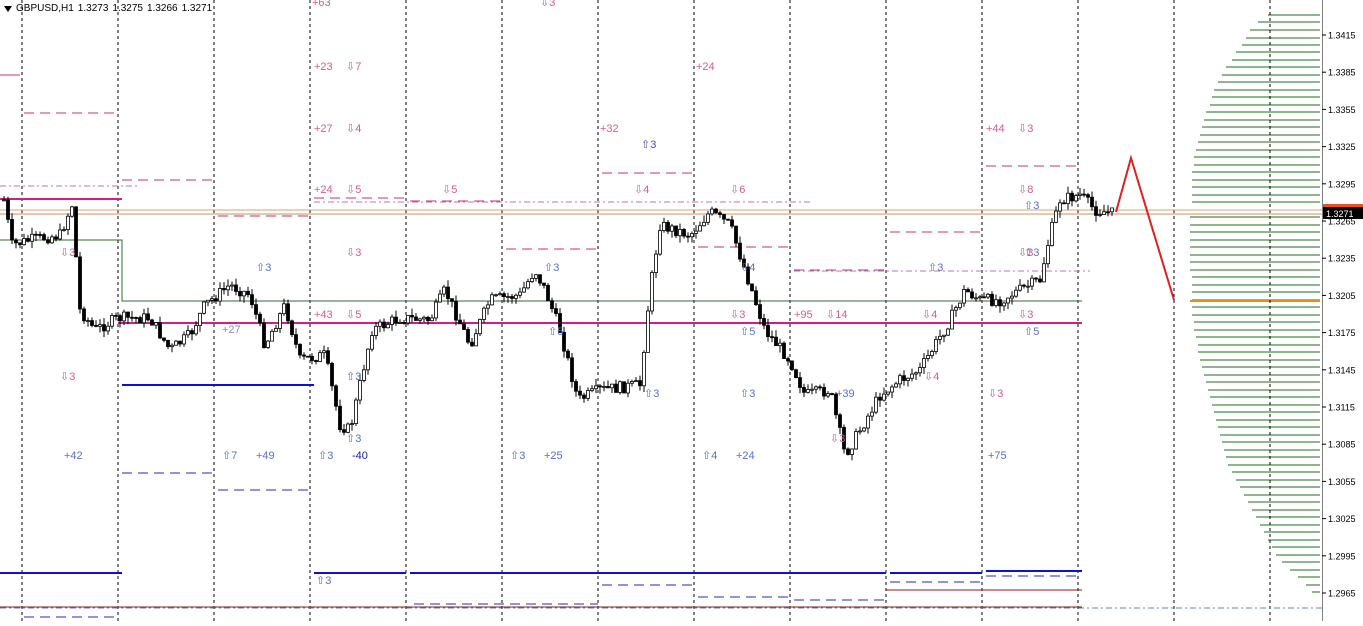  I want to click on ohlc-close: 1.3271, so click(197, 8).